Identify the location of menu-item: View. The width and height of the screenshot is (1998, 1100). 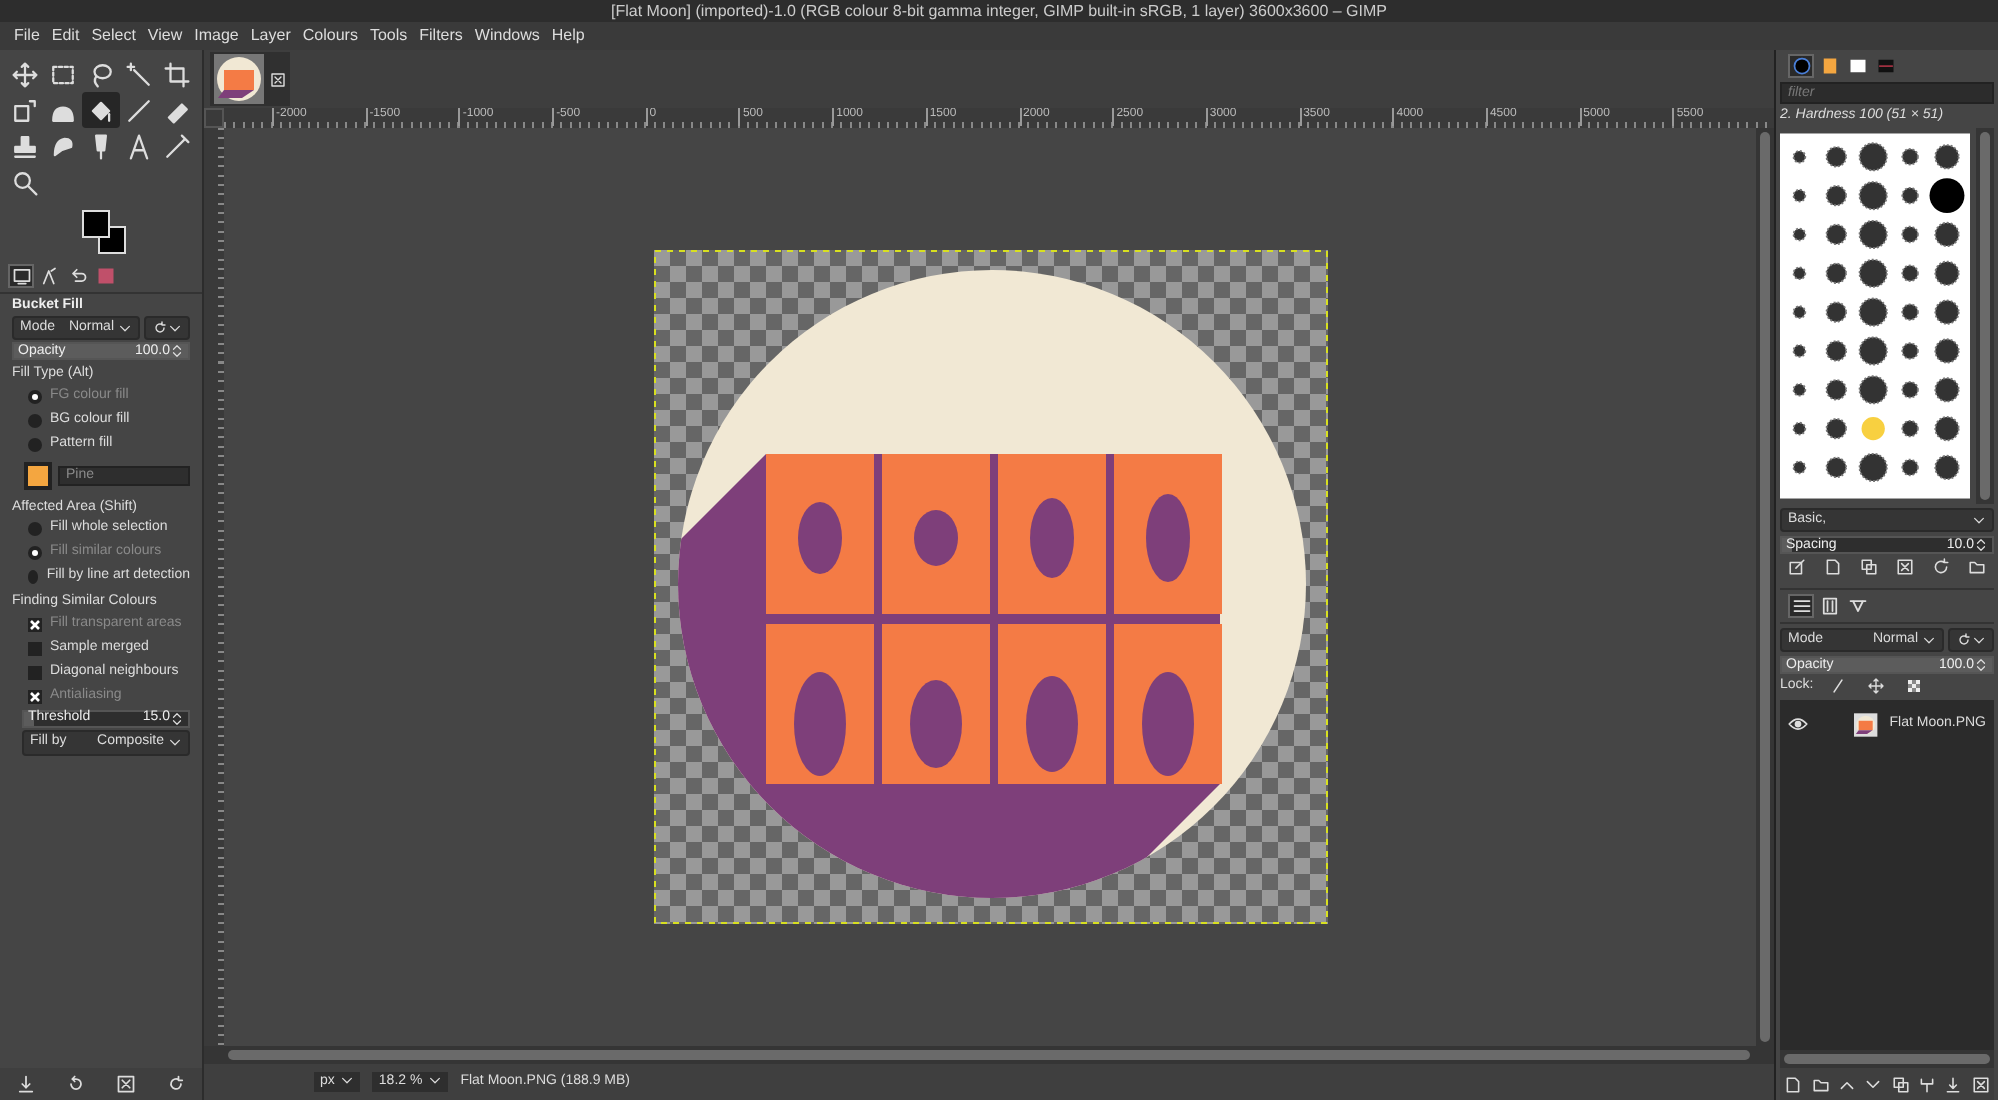
(165, 36).